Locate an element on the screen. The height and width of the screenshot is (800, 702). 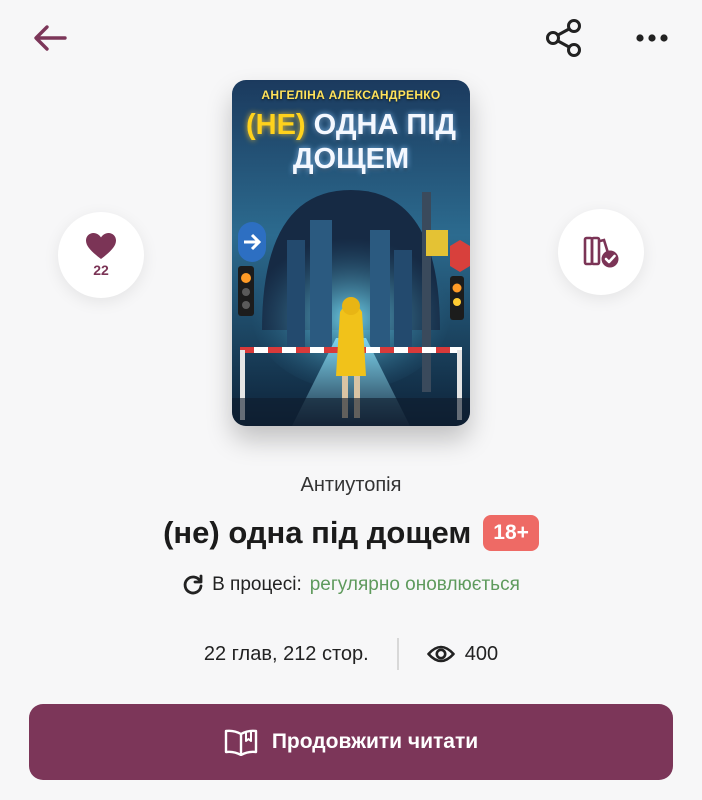
more-options-button is located at coordinates (652, 38).